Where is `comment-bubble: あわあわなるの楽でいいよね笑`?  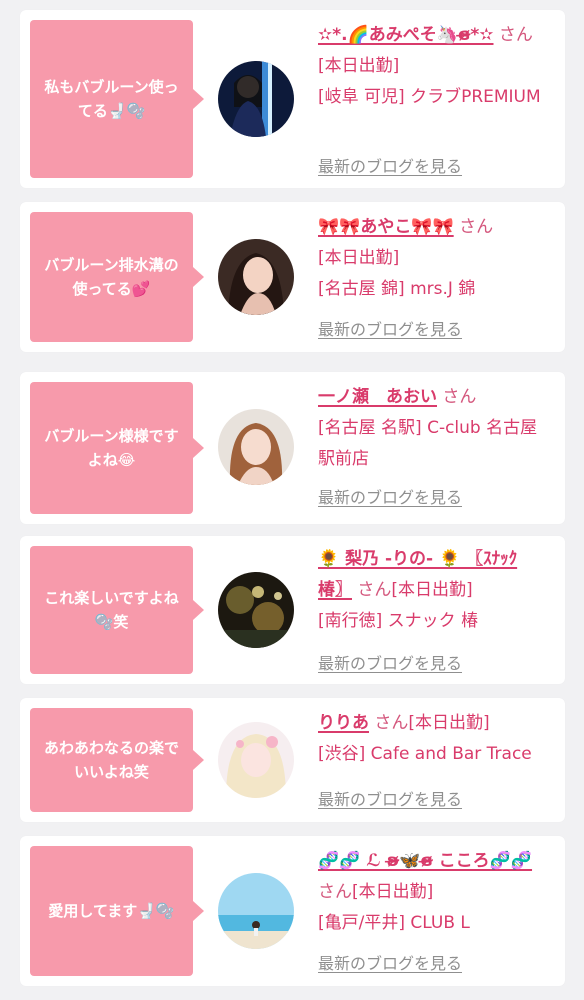
comment-bubble: あわあわなるの楽でいいよね笑 is located at coordinates (117, 760).